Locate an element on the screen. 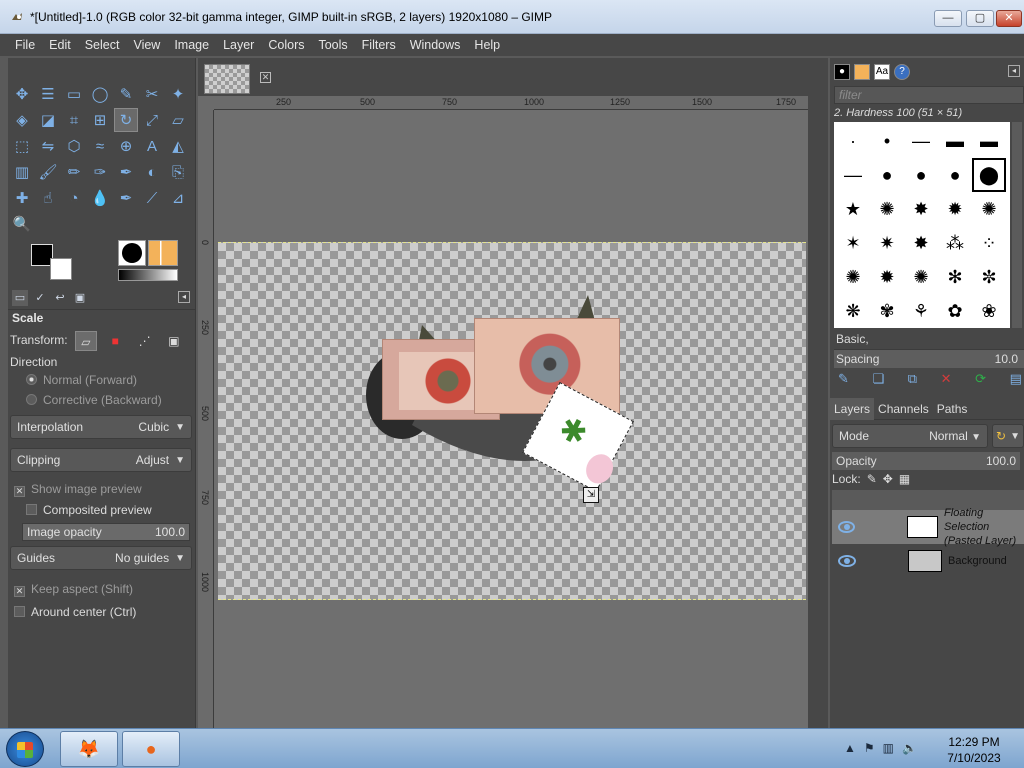 This screenshot has height=768, width=1024. color-picker-icon: ⟋ is located at coordinates (152, 198).